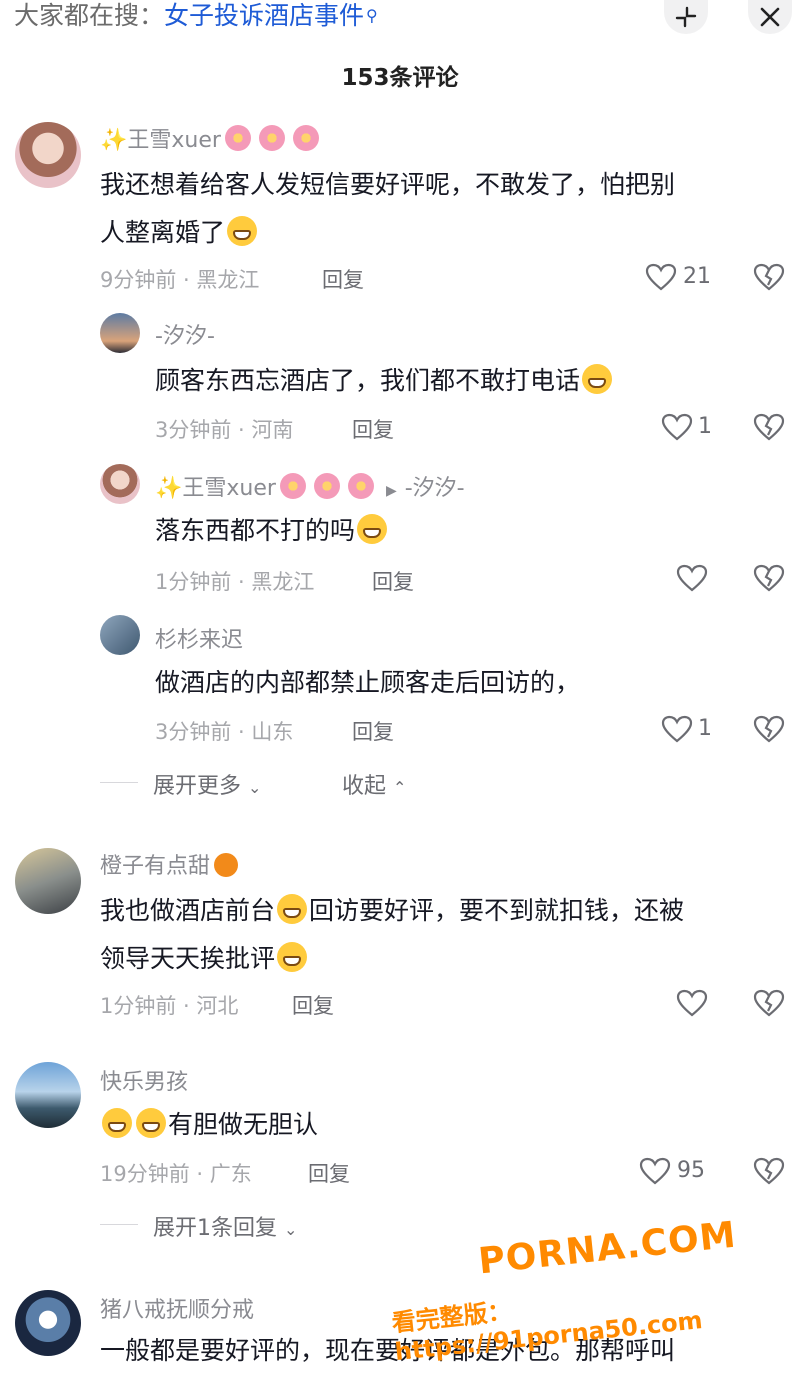 This screenshot has width=800, height=1376. Describe the element at coordinates (264, 15) in the screenshot. I see `hot-search-term: 女子投诉酒店事件` at that location.